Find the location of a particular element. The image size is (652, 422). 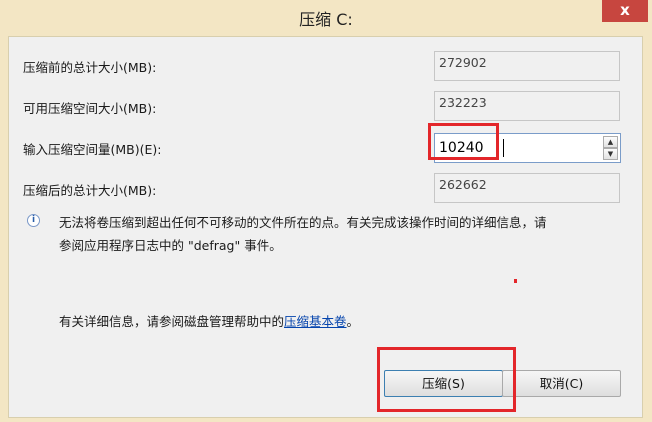

help-text-prefix: 有关详细信息，请参阅磁盘管理帮助中的 is located at coordinates (172, 321).